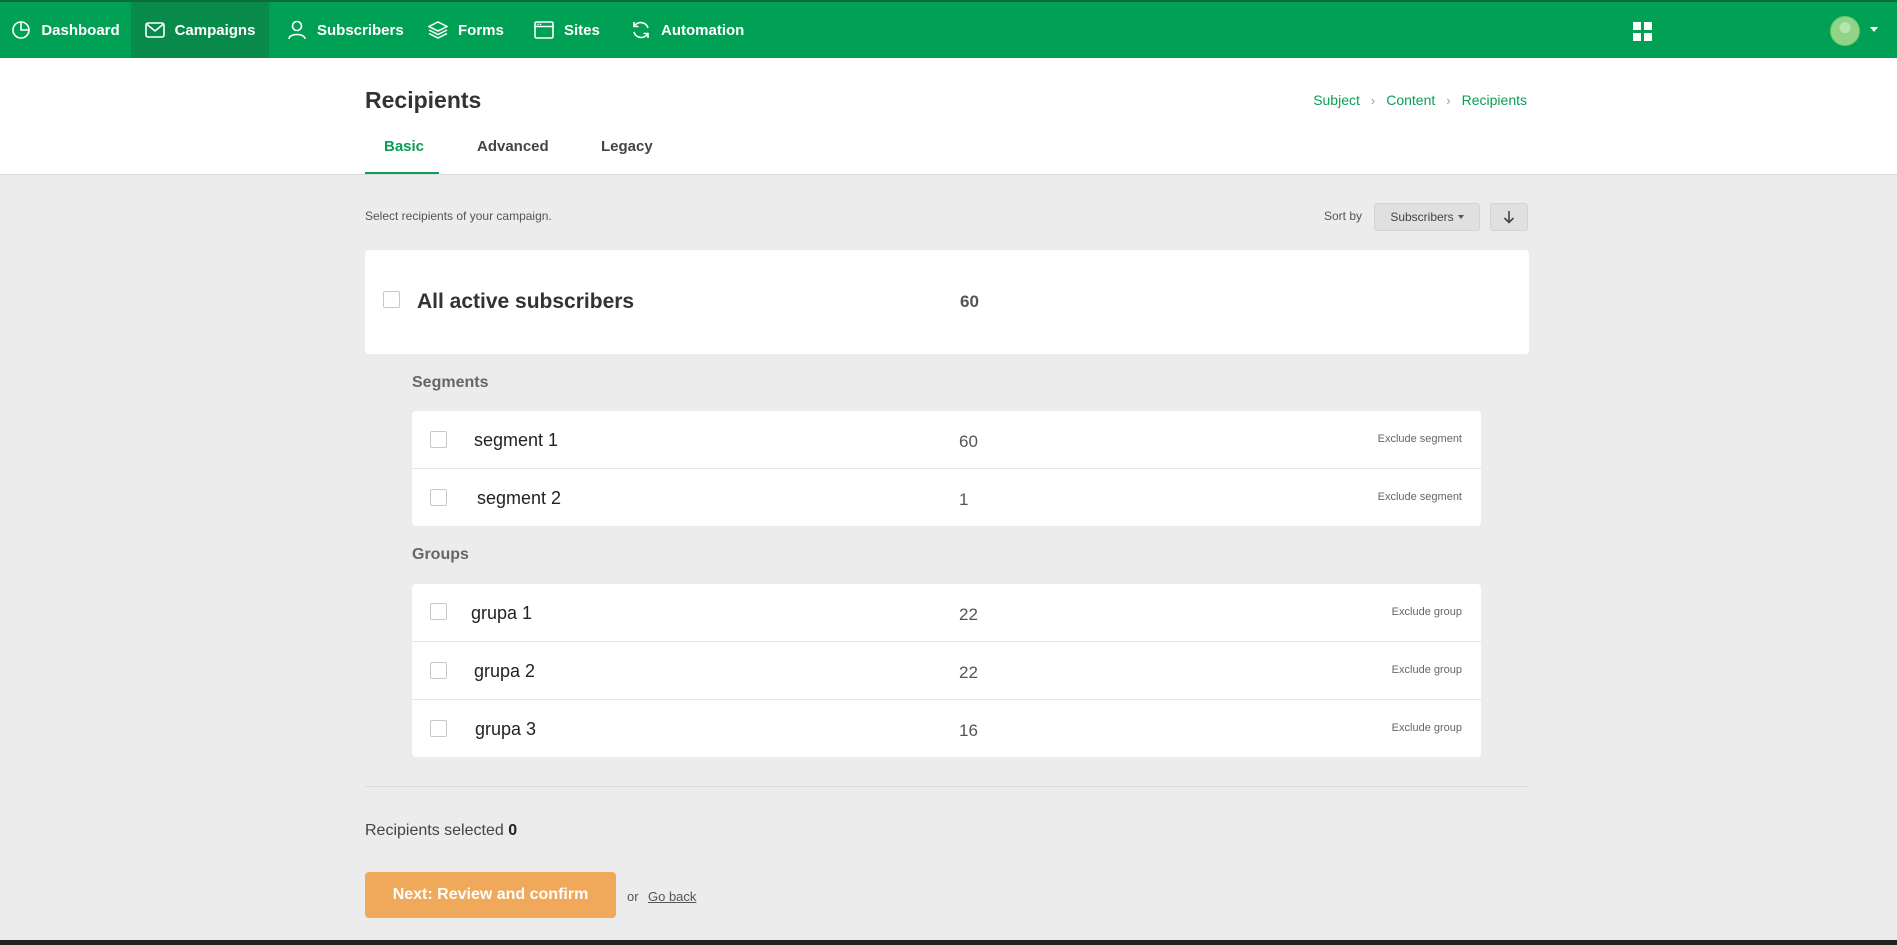 This screenshot has width=1897, height=945. Describe the element at coordinates (946, 498) in the screenshot. I see `segment-row: segment 2 1 Exclude segment` at that location.